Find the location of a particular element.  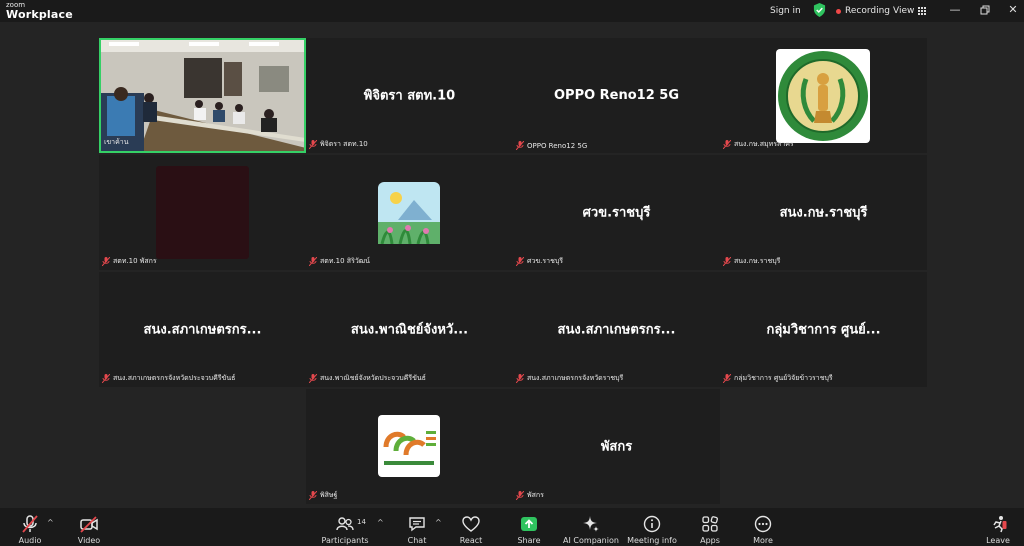

leave-label: Leave is located at coordinates (998, 540).